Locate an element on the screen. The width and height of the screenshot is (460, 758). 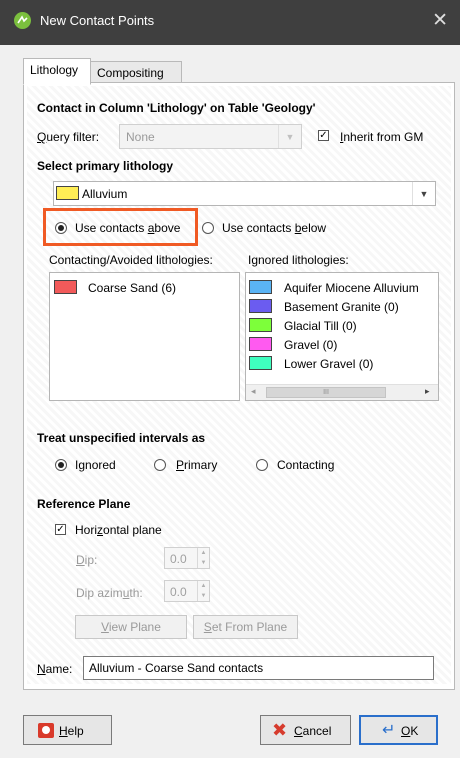
window-title: New Contact Points is located at coordinates (97, 20).